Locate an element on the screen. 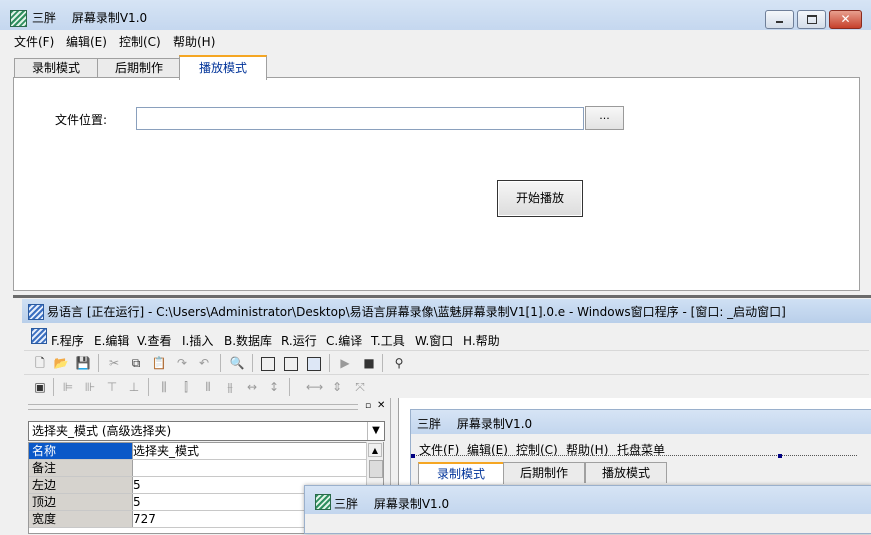  layout-split-icon is located at coordinates (291, 364).